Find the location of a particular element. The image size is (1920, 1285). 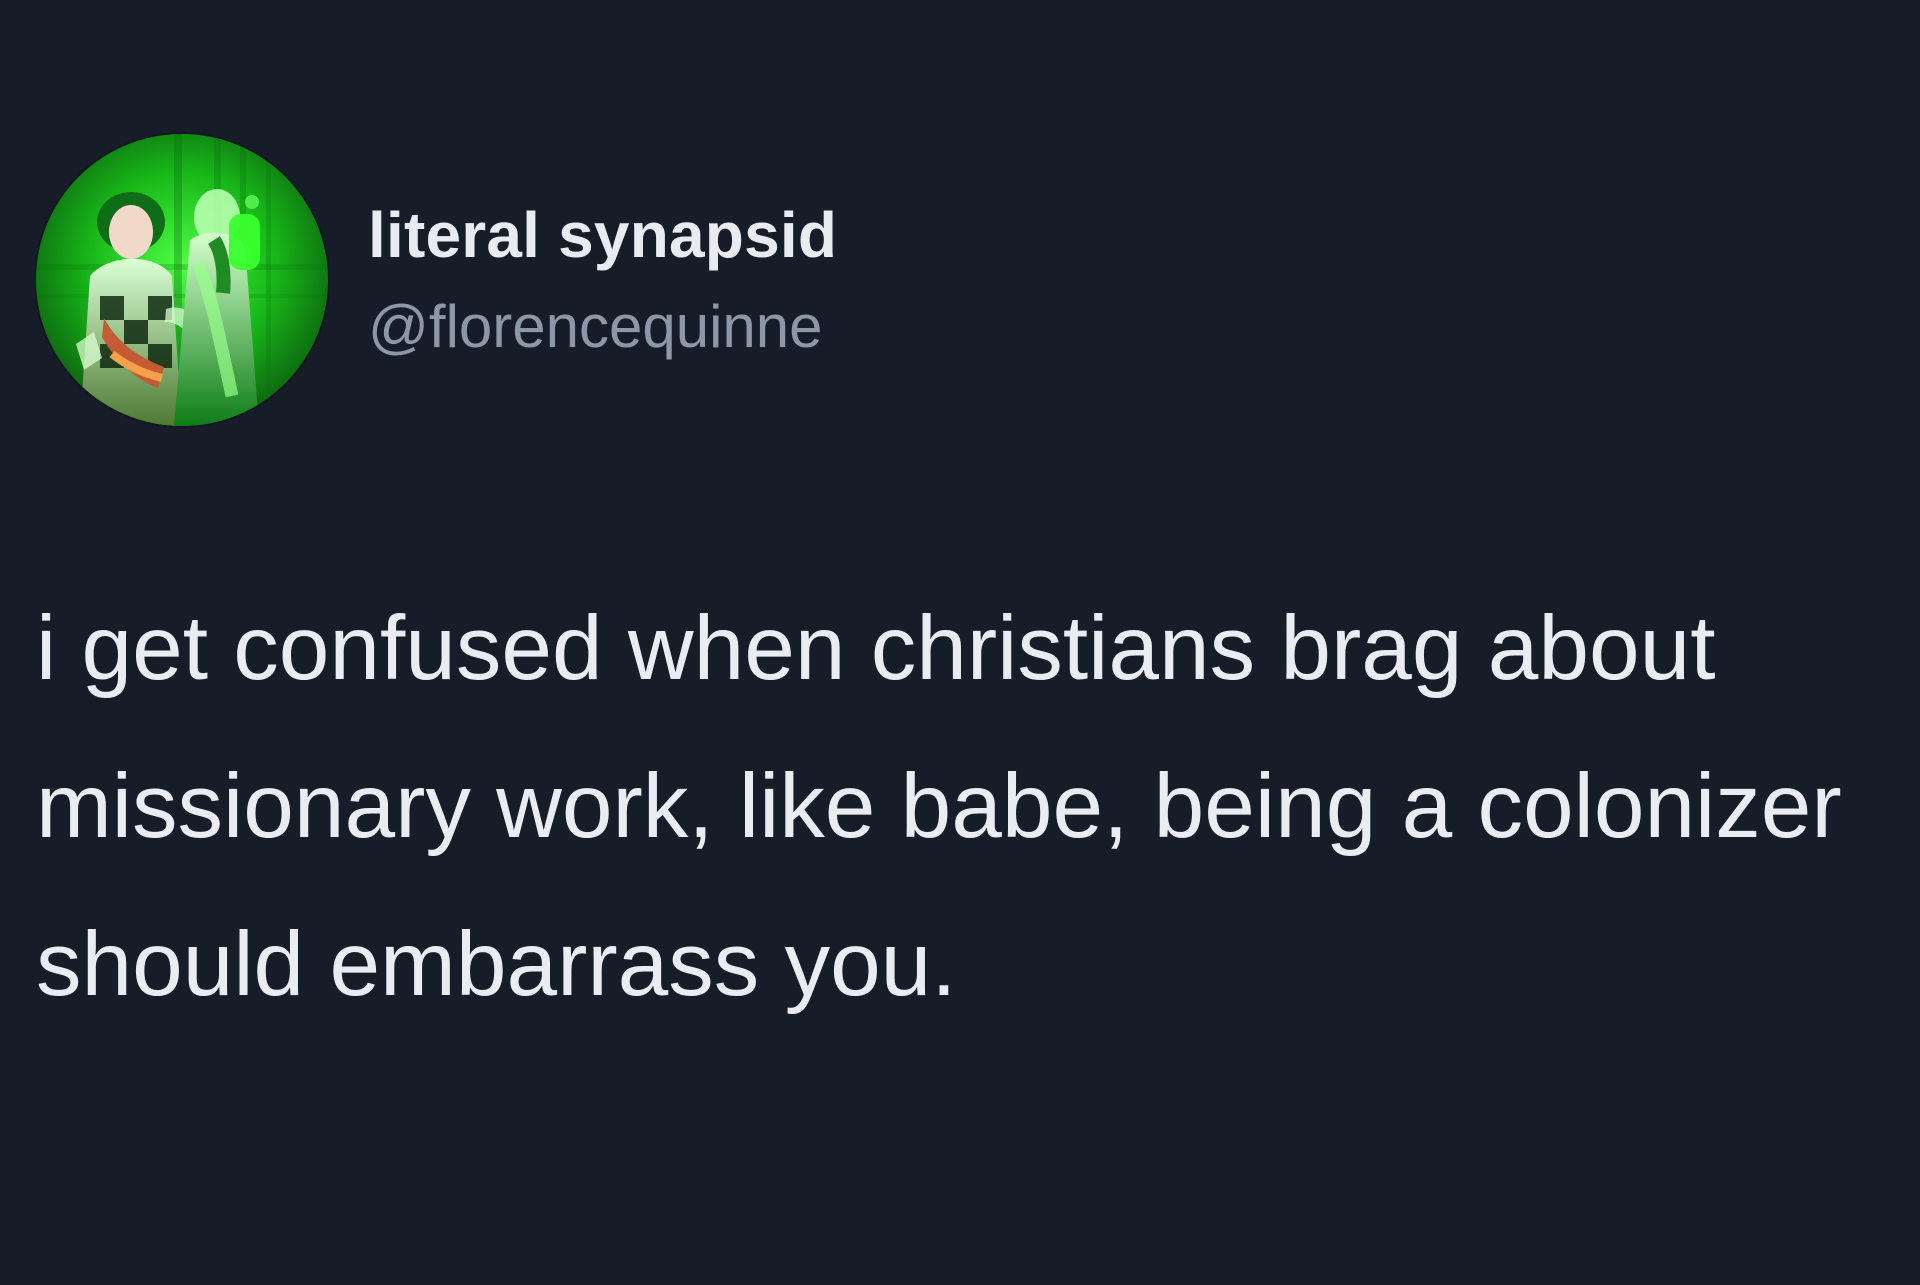

avatar is located at coordinates (182, 280).